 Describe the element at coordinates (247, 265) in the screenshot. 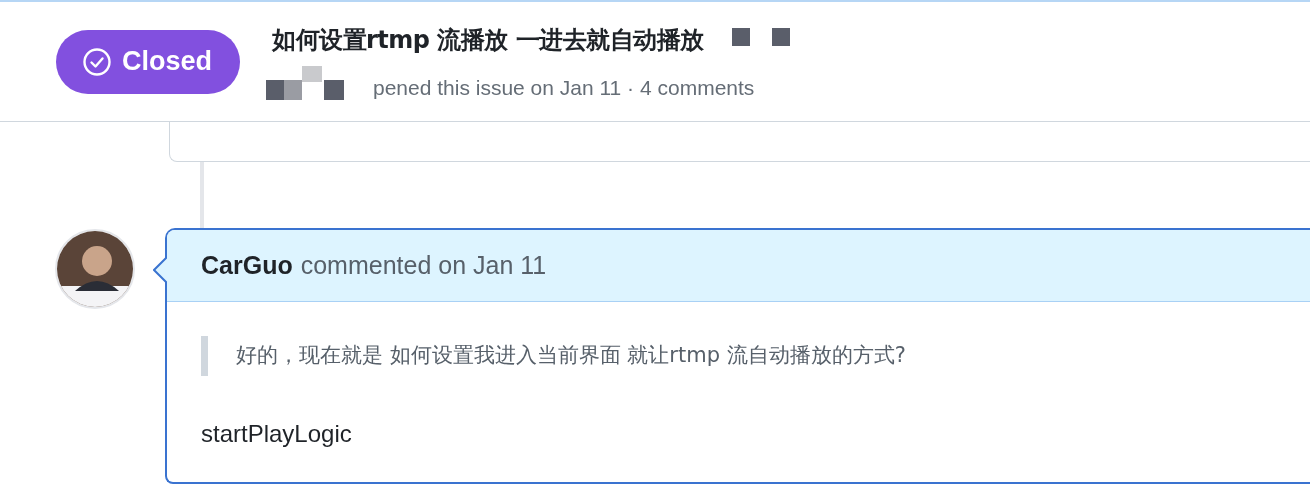

I see `comment-author: CarGuo` at that location.